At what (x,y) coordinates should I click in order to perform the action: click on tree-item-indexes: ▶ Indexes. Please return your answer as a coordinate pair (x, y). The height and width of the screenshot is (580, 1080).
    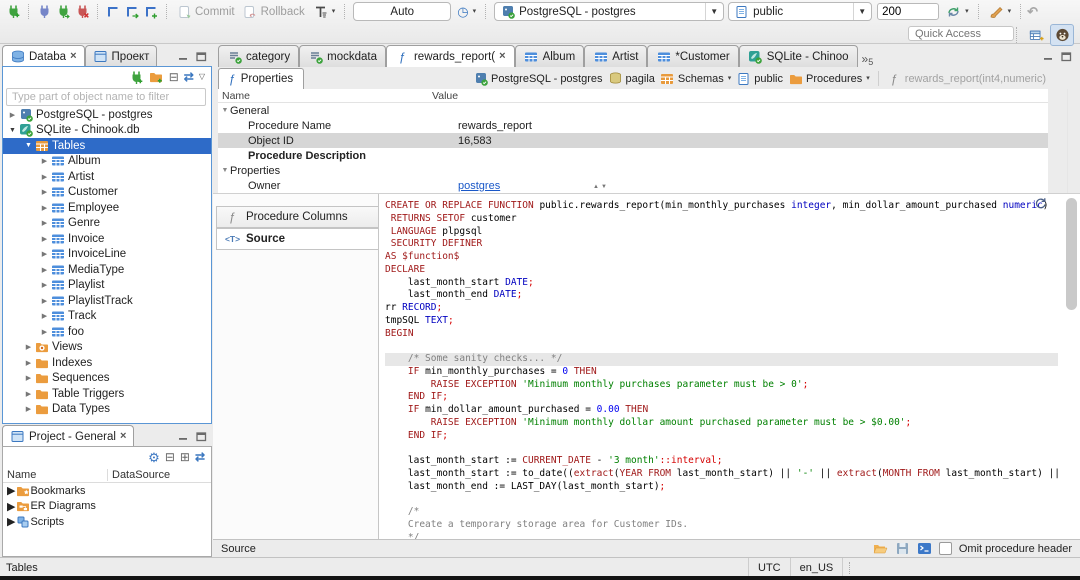
    Looking at the image, I should click on (107, 363).